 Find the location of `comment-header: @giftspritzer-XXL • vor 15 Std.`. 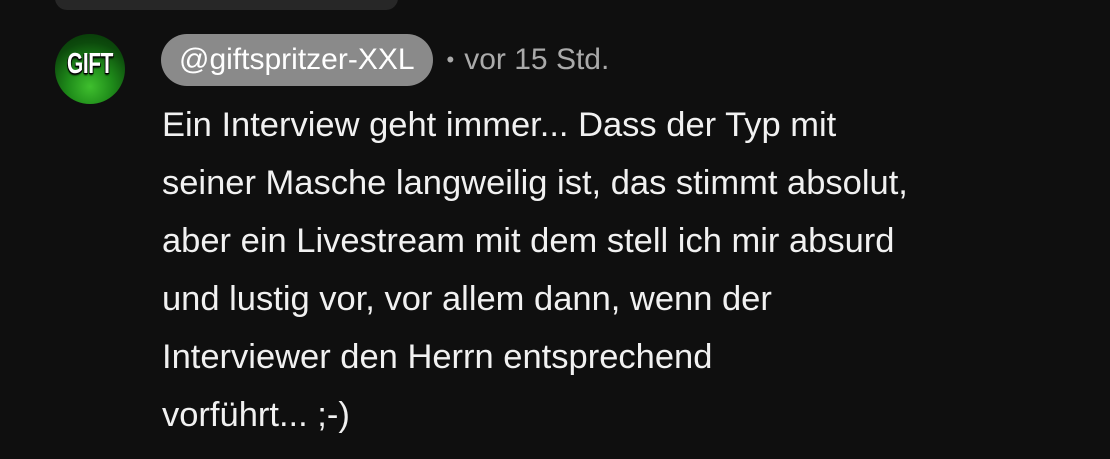

comment-header: @giftspritzer-XXL • vor 15 Std. is located at coordinates (385, 60).